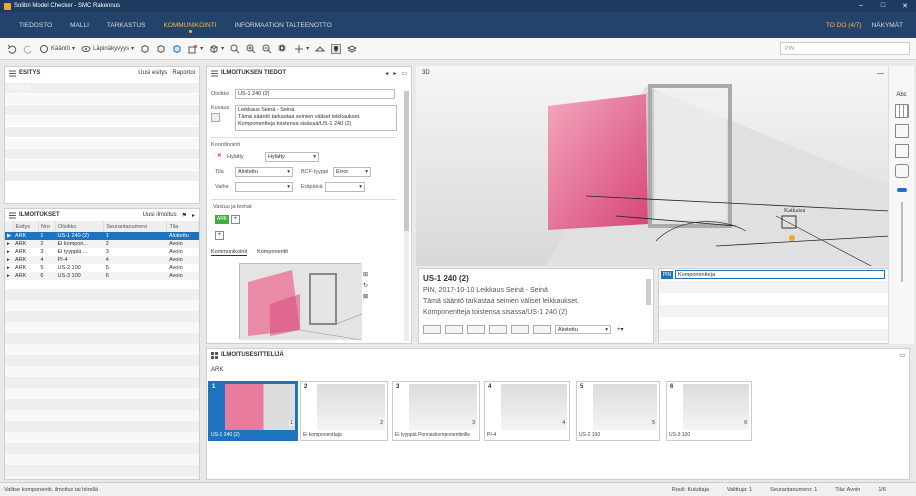 The height and width of the screenshot is (496, 916). What do you see at coordinates (135, 226) in the screenshot?
I see `col-seurantanumero: Seurantanumero` at bounding box center [135, 226].